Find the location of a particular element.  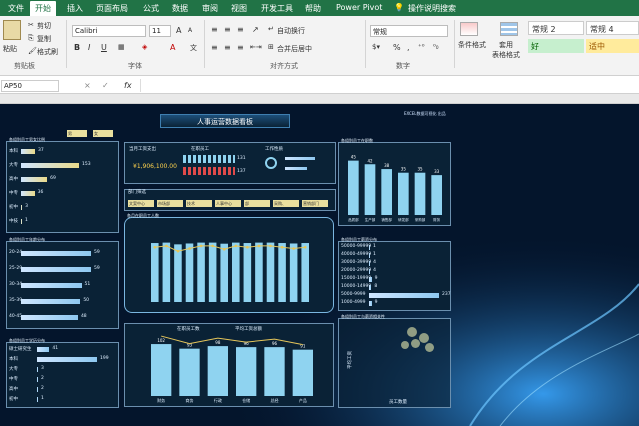

staff-label: 在职员工 is located at coordinates (200, 149).